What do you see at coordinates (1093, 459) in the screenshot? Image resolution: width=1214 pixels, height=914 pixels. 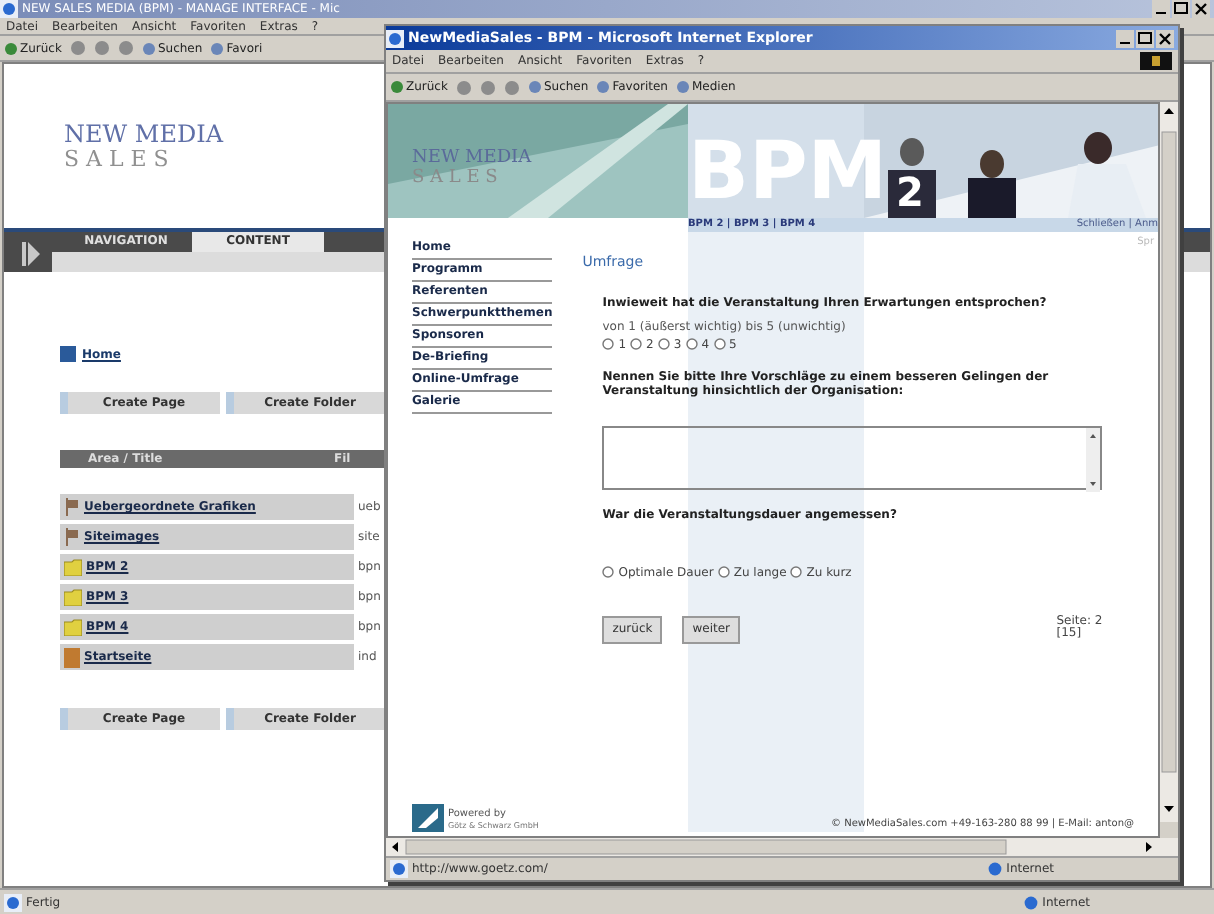 I see `scrollbar-icon` at bounding box center [1093, 459].